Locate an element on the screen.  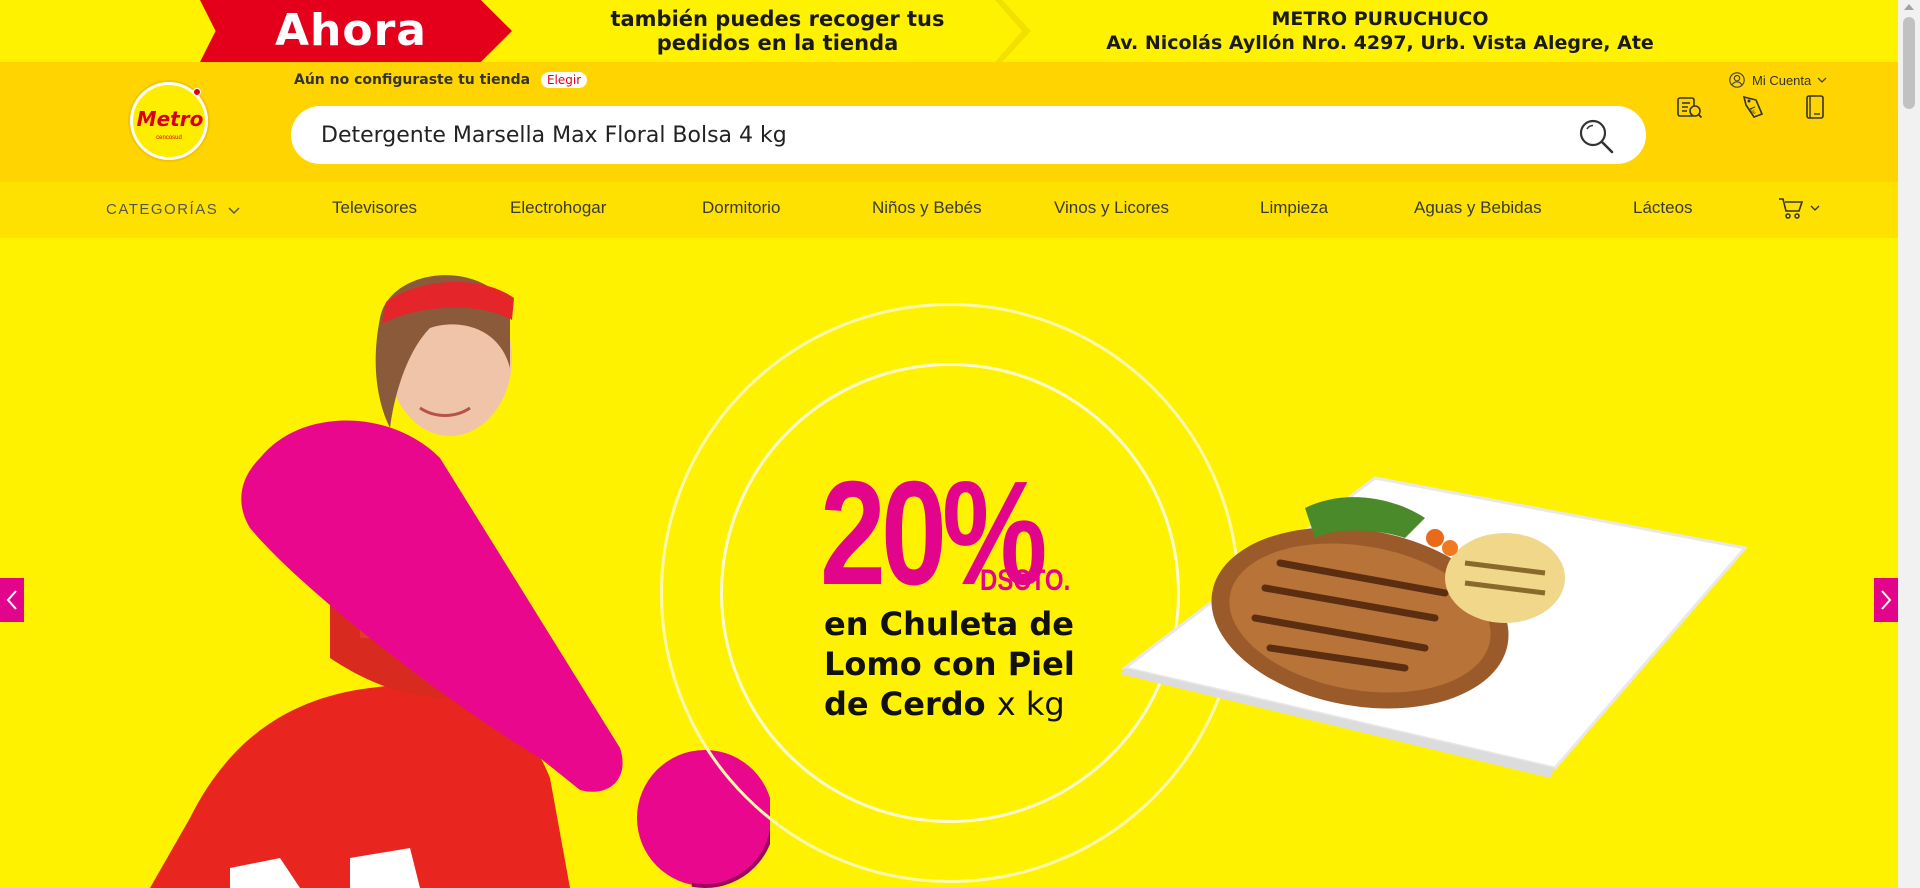
metro-logo: Metro cencosud is located at coordinates (169, 121).